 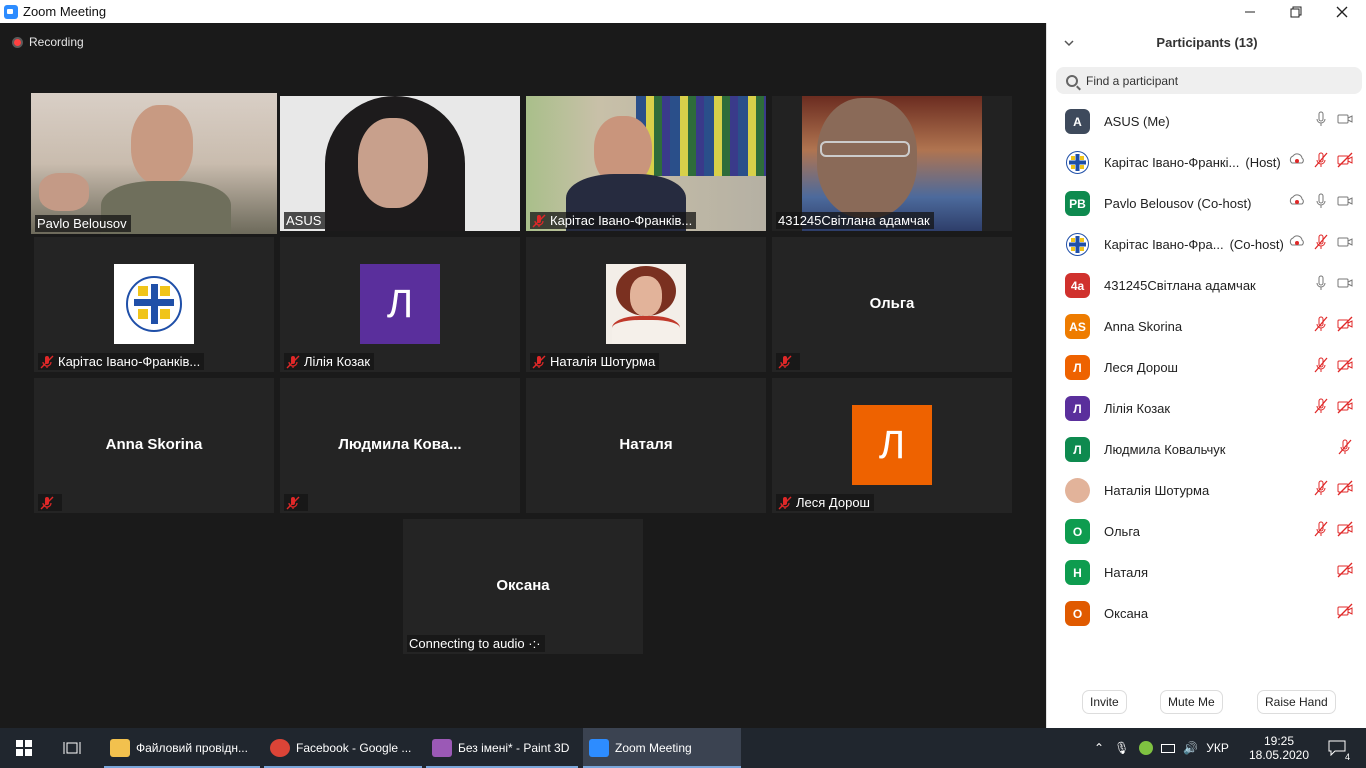 I want to click on video-tile: Наталя, so click(x=646, y=445).